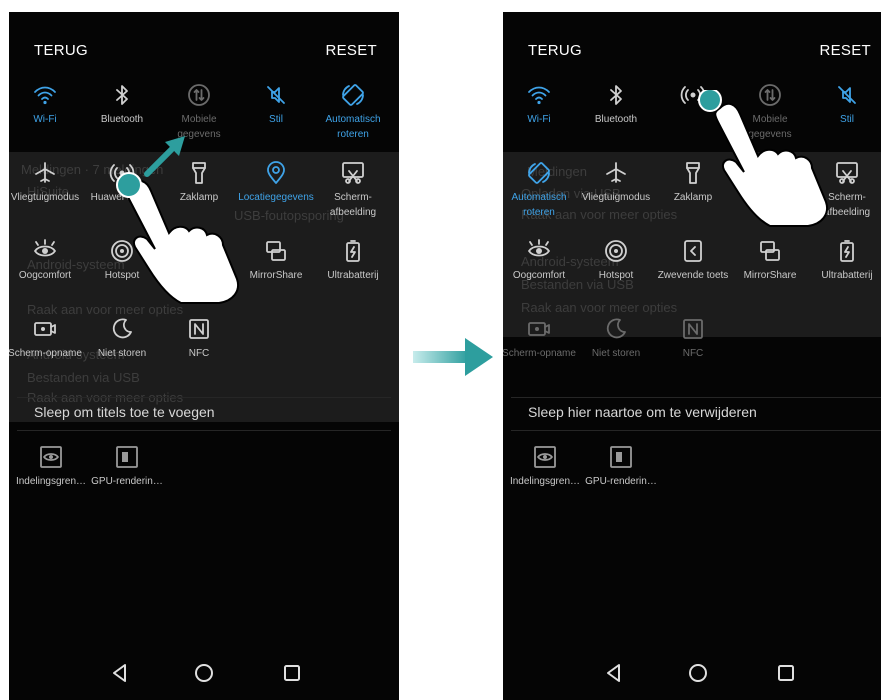 This screenshot has width=881, height=700. I want to click on tile-hotspot: Hotspot, so click(616, 260).